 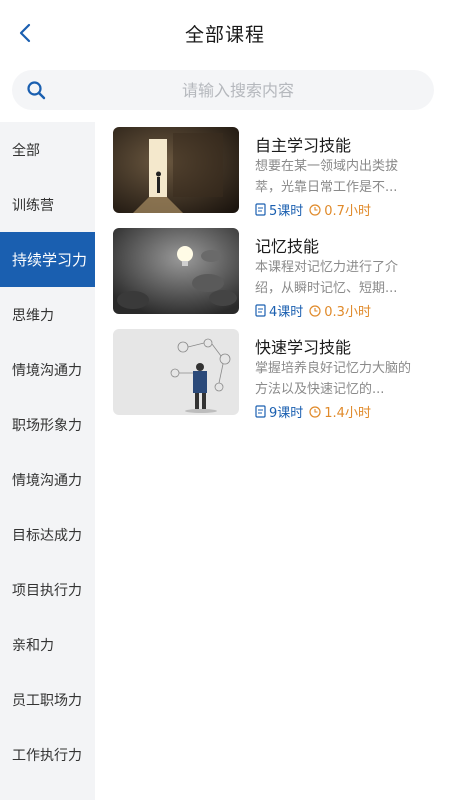 I want to click on sidebar-item-work-execution: 工作执行力, so click(x=47, y=754).